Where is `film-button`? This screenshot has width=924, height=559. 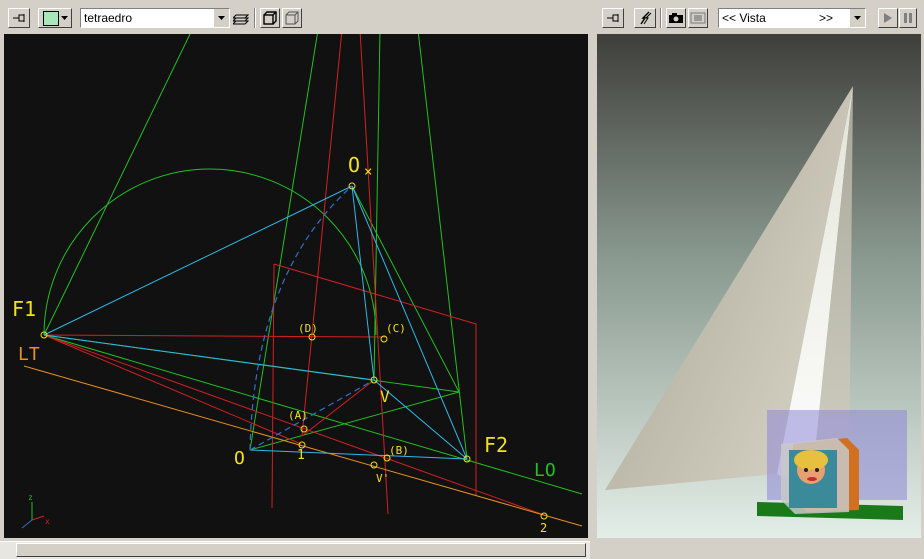 film-button is located at coordinates (698, 18).